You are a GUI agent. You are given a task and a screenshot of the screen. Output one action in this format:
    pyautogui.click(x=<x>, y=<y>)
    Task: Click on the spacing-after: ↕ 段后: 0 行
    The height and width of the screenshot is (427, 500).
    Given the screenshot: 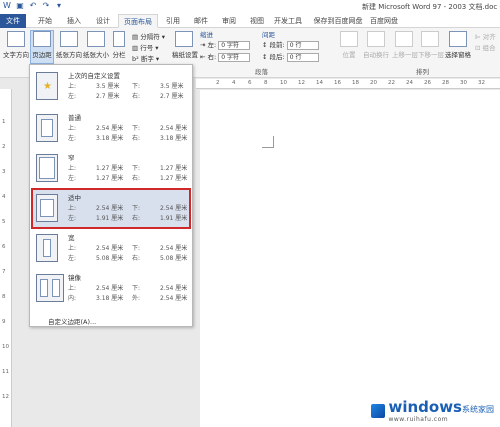 What is the action you would take?
    pyautogui.click(x=290, y=56)
    